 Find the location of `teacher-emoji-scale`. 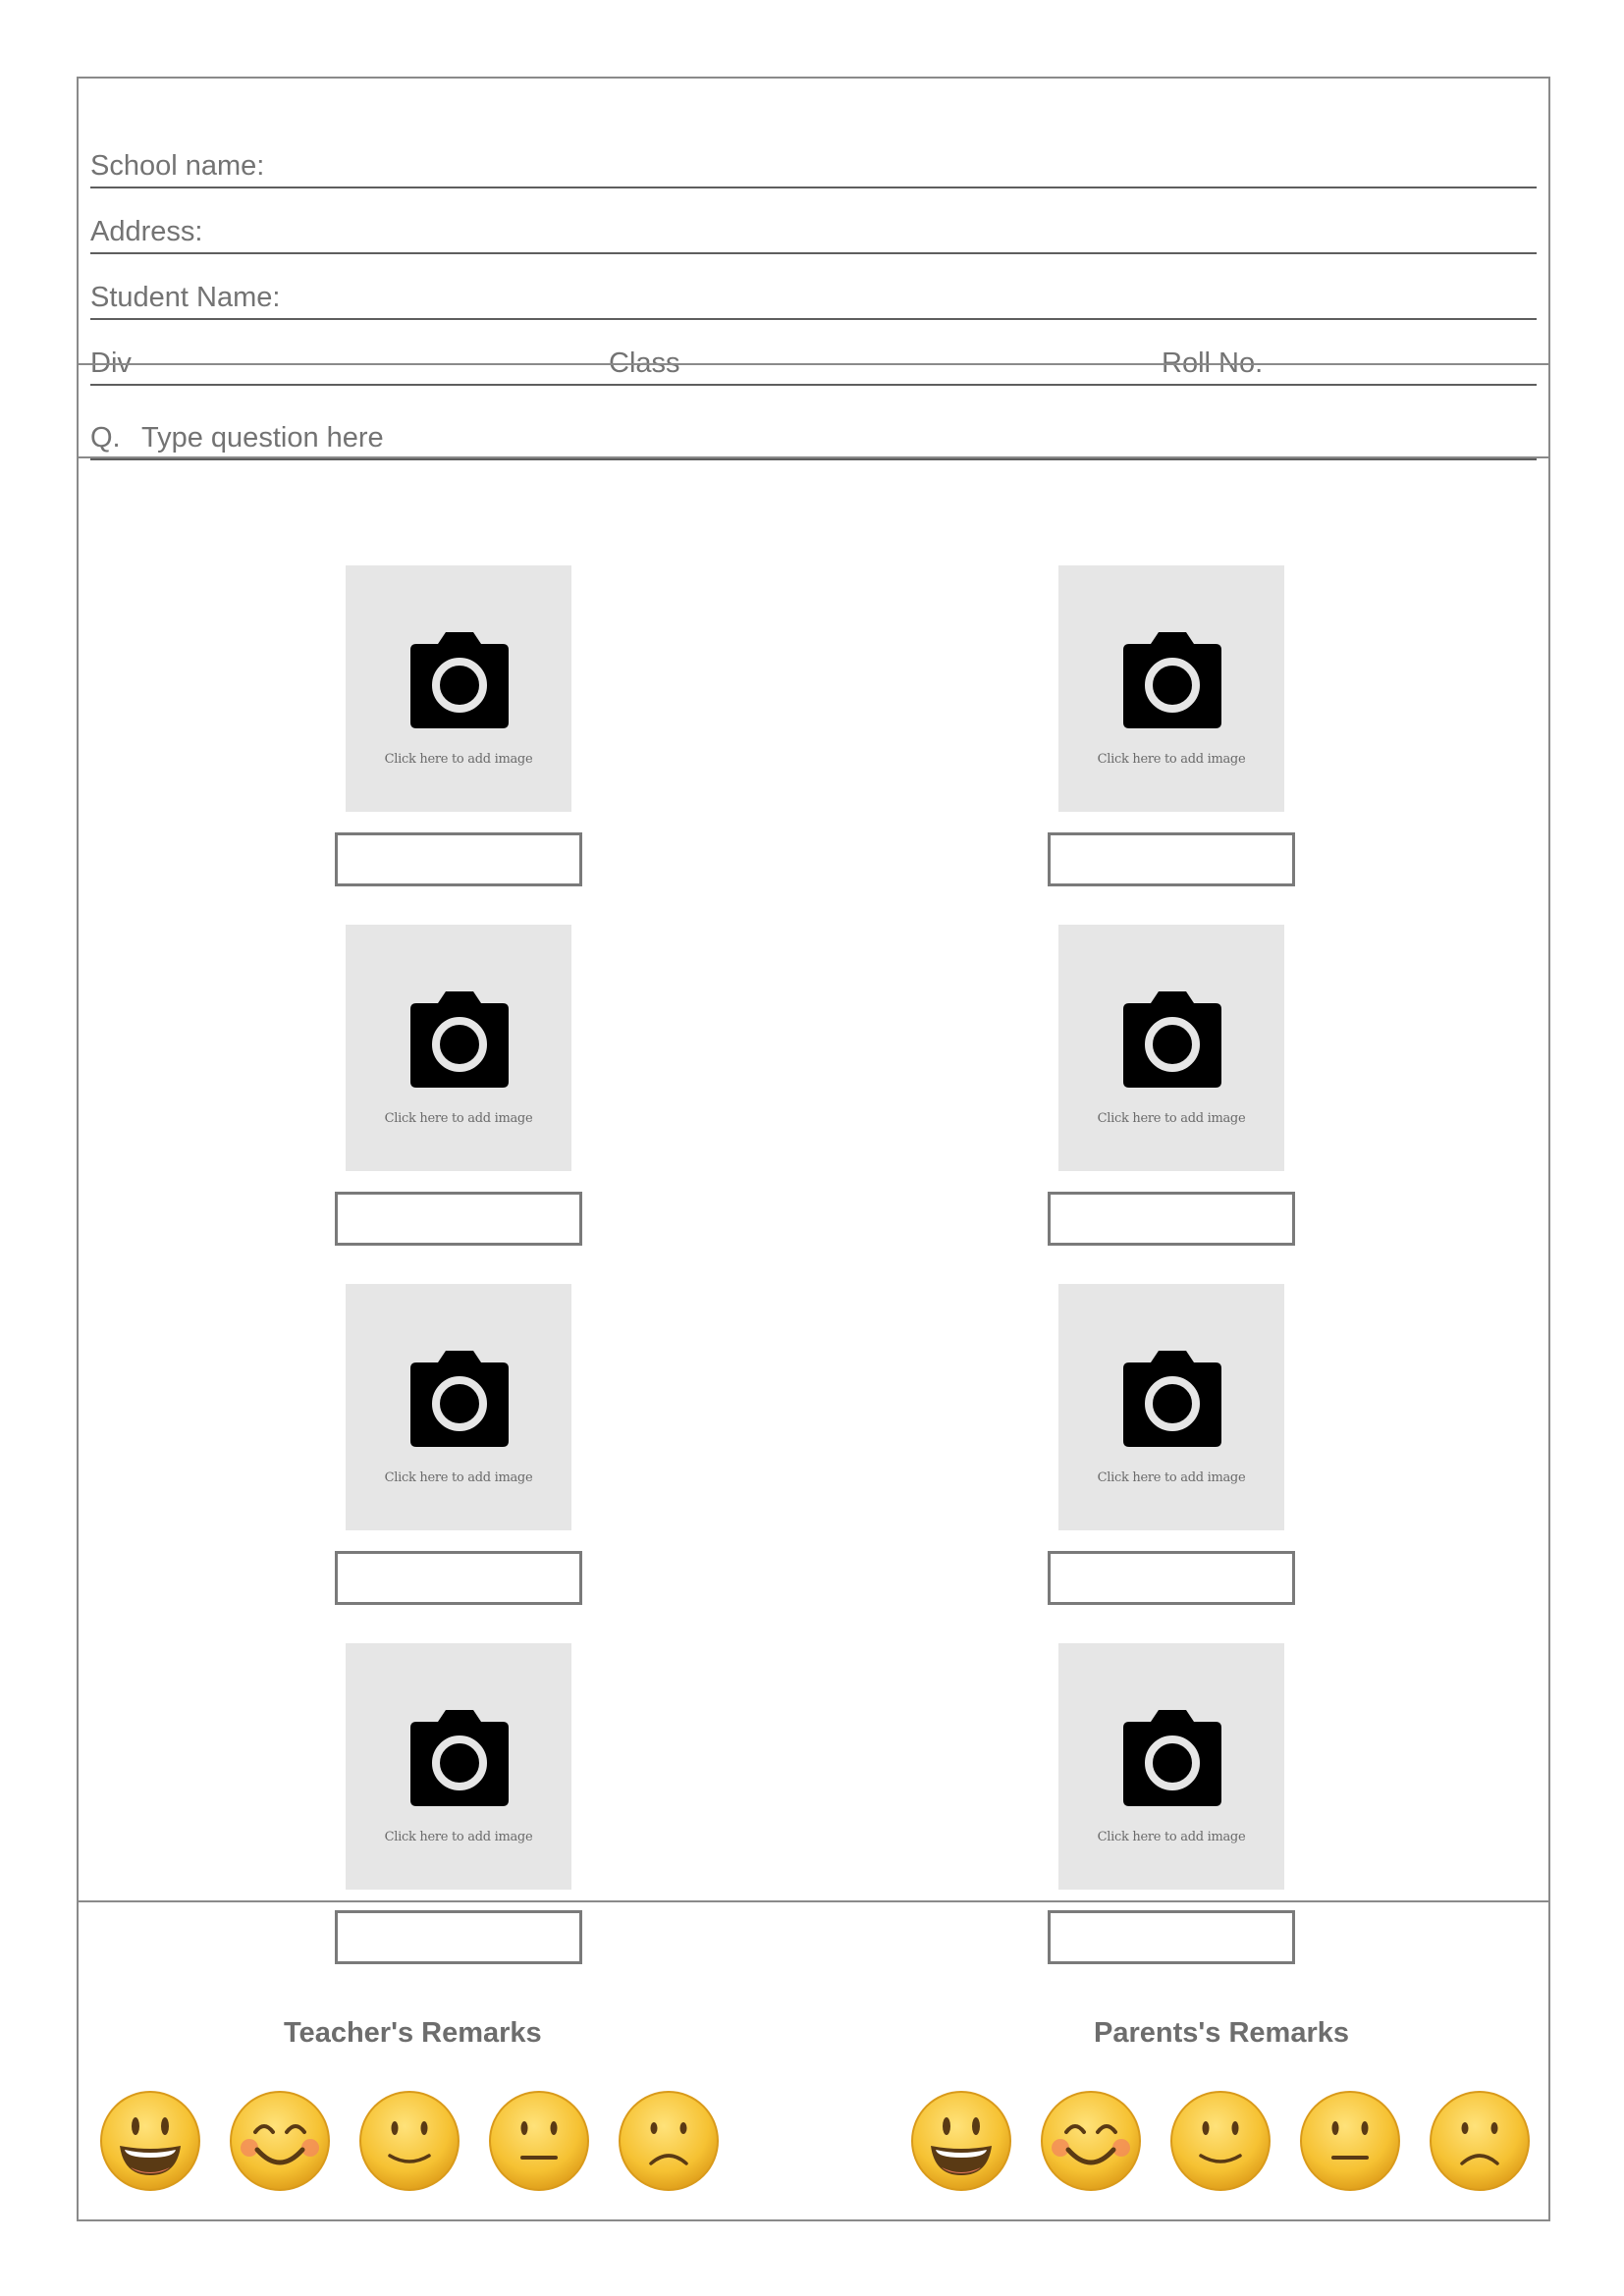

teacher-emoji-scale is located at coordinates (412, 2142).